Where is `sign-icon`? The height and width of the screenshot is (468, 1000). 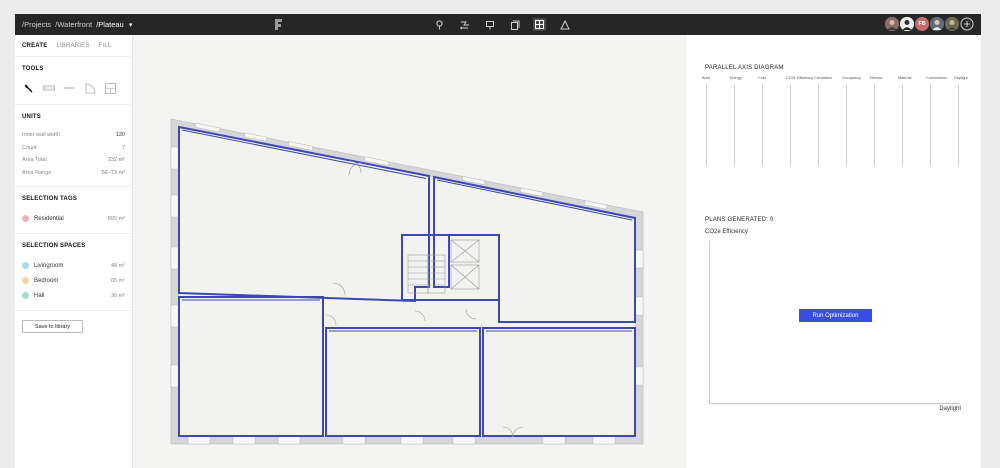
sign-icon is located at coordinates (489, 24).